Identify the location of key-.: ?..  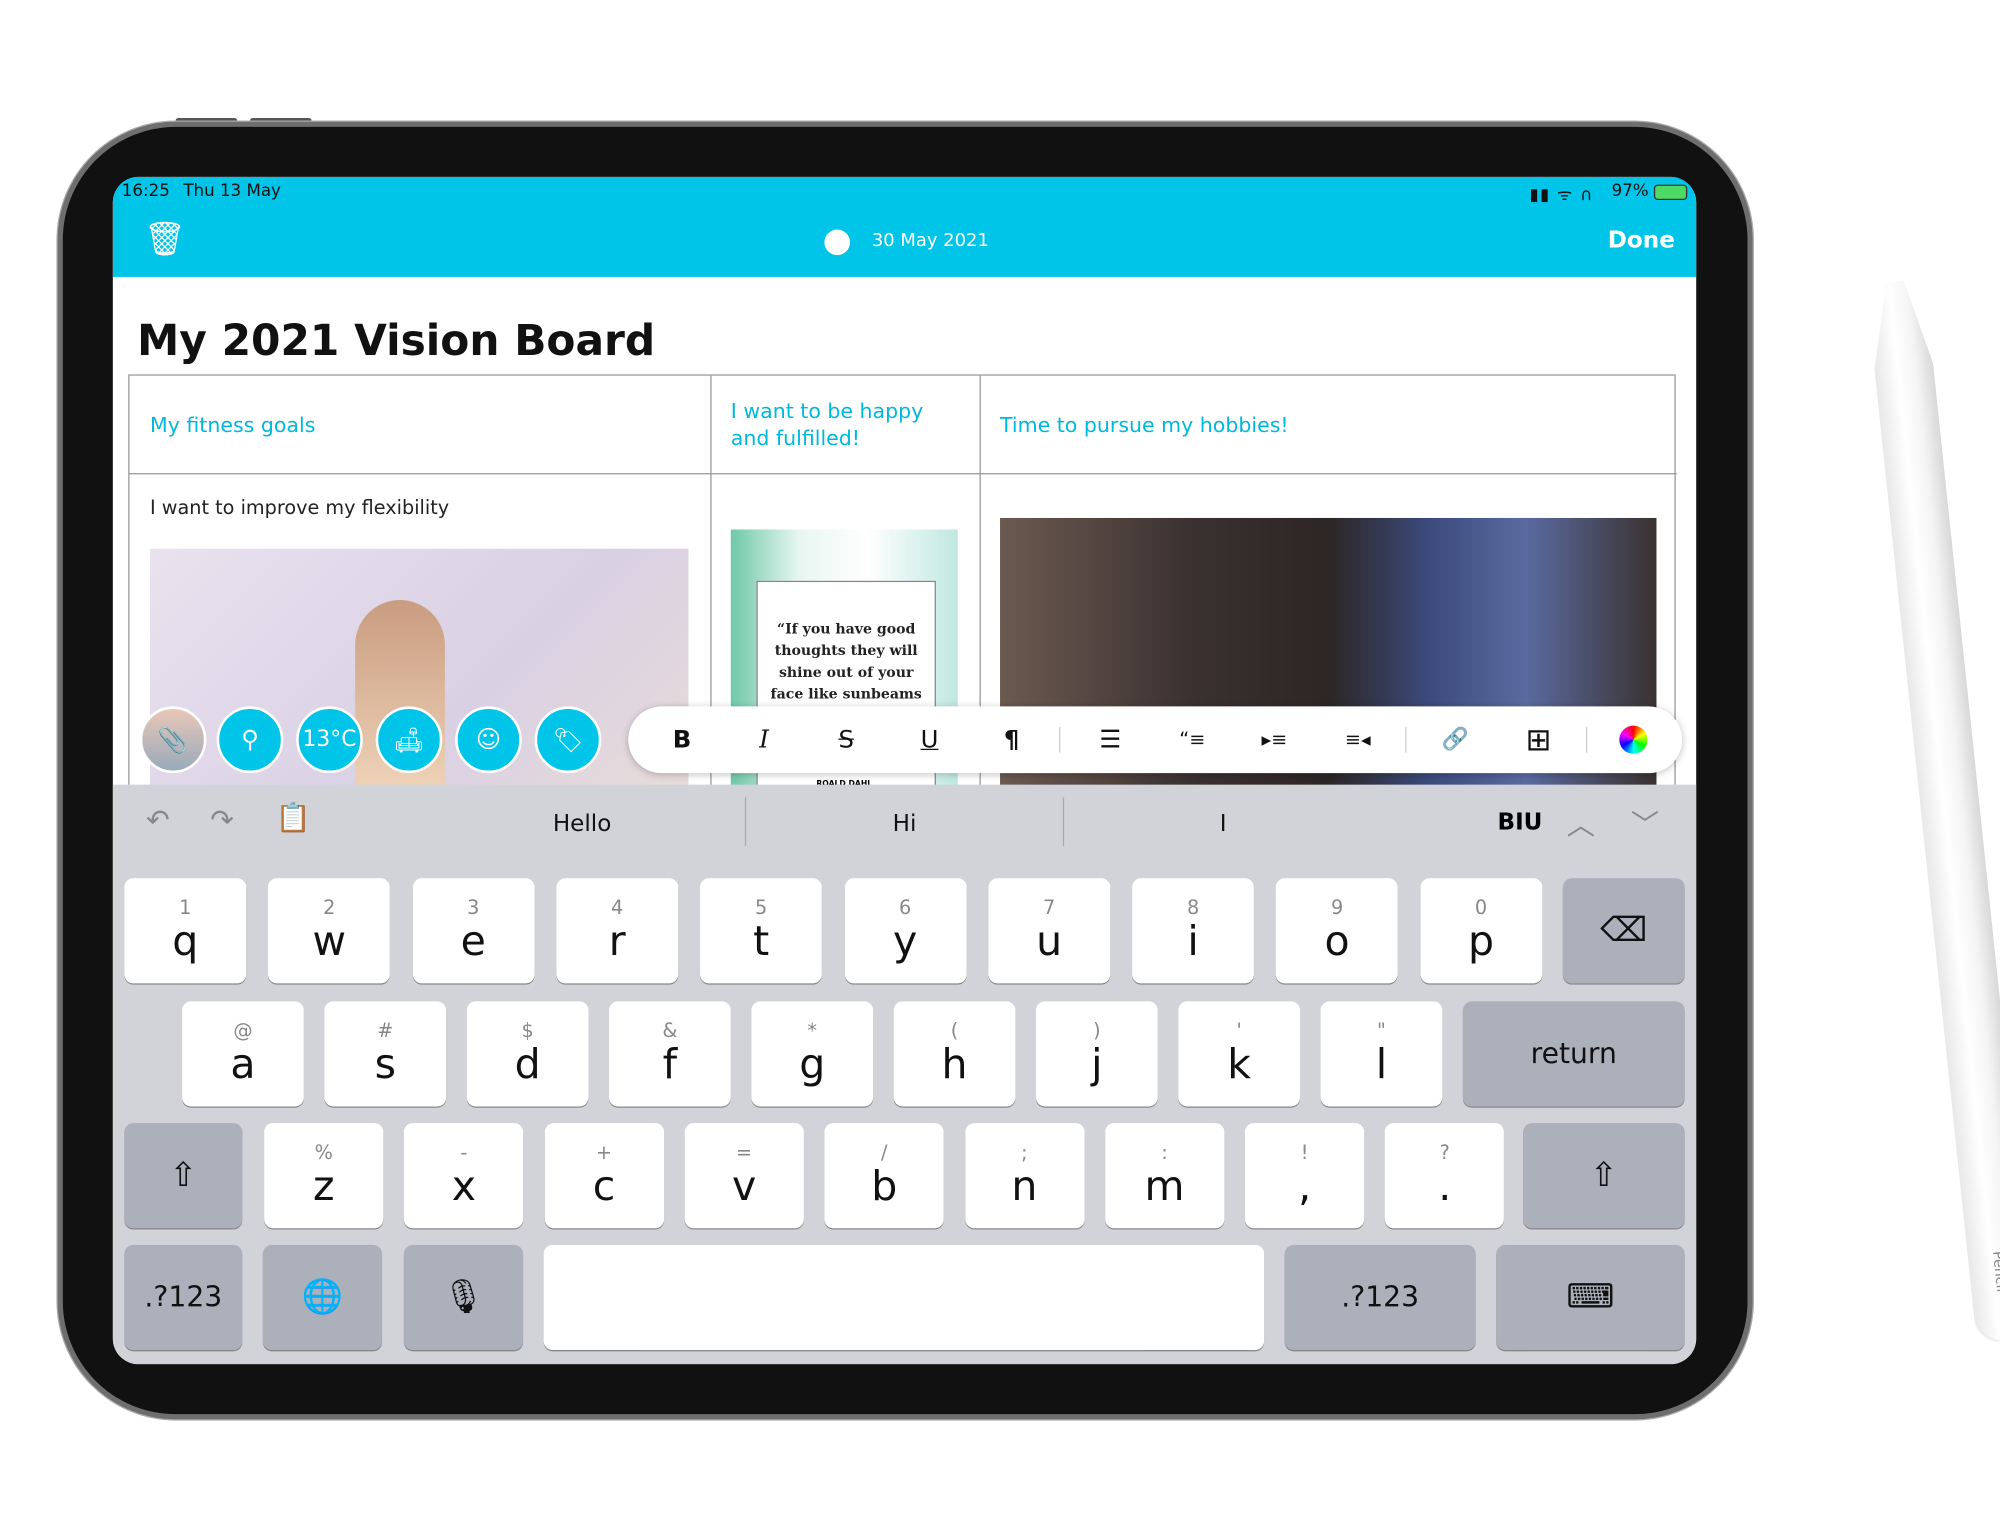
(1445, 1176).